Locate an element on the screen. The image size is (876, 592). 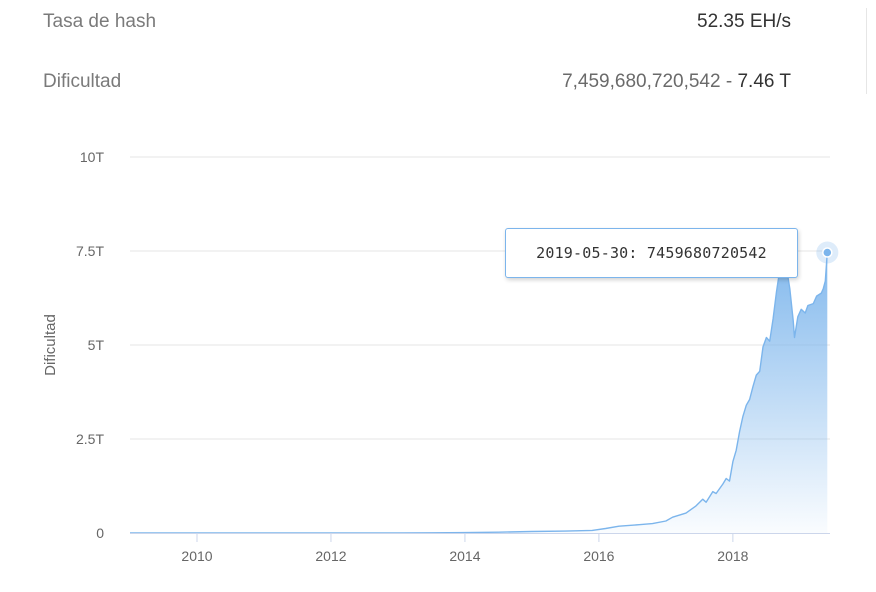
data-tooltip: 2019-05-30: 7459680720542 is located at coordinates (651, 253).